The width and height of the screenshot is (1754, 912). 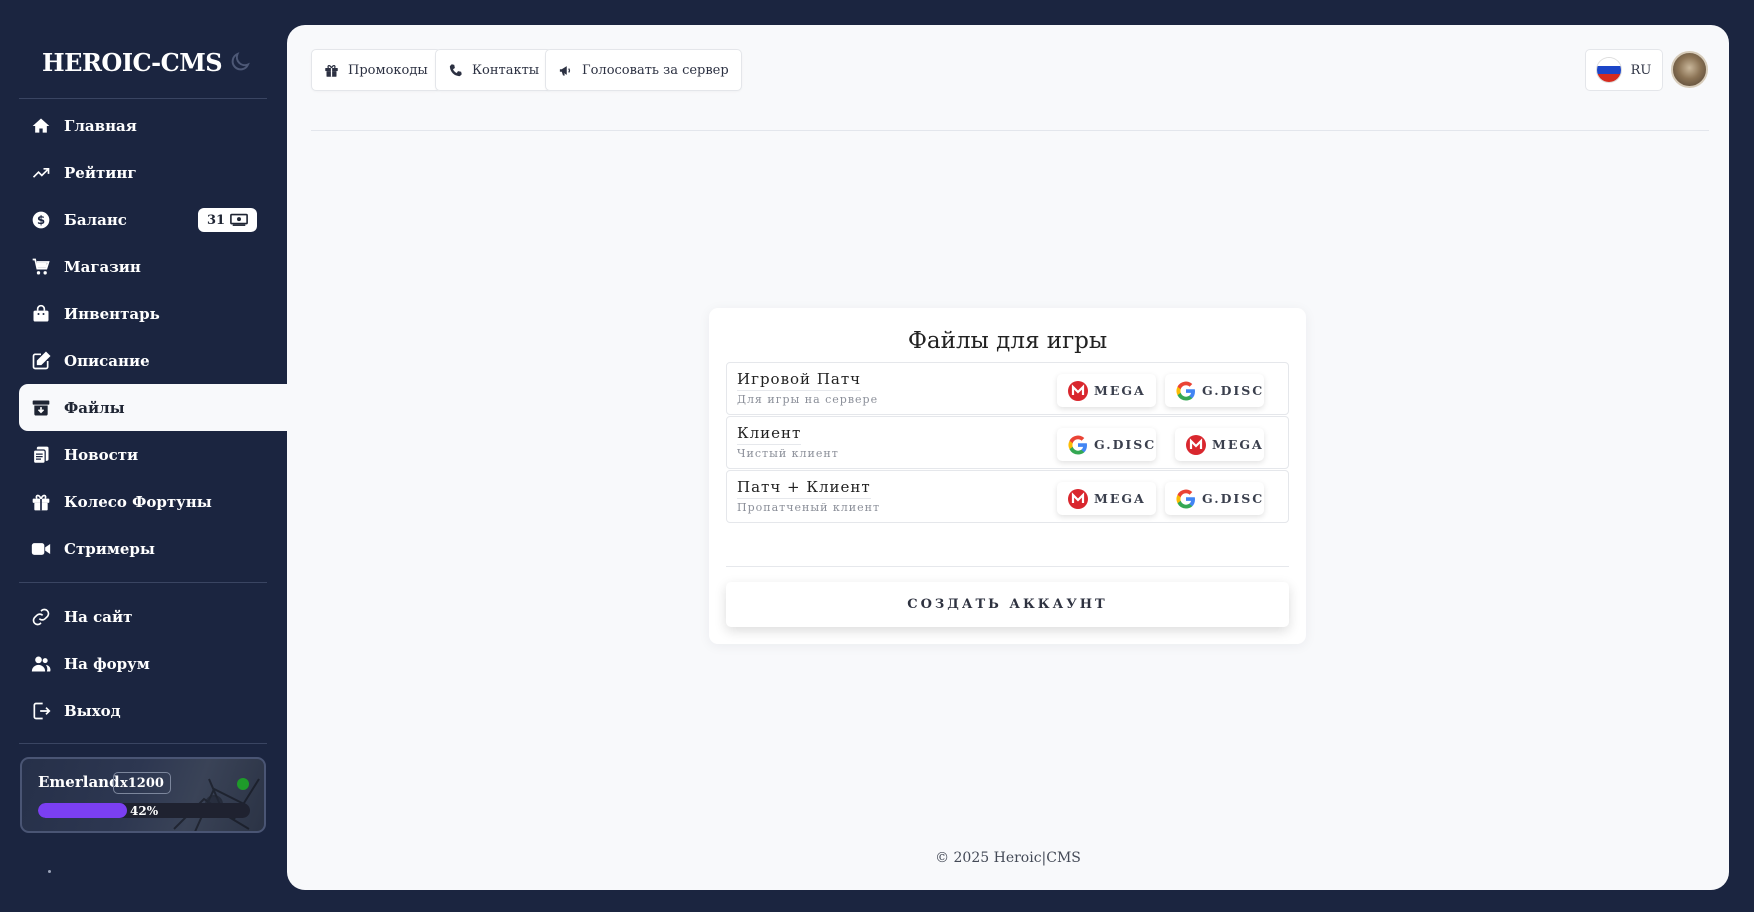 What do you see at coordinates (1689, 69) in the screenshot?
I see `user-avatar` at bounding box center [1689, 69].